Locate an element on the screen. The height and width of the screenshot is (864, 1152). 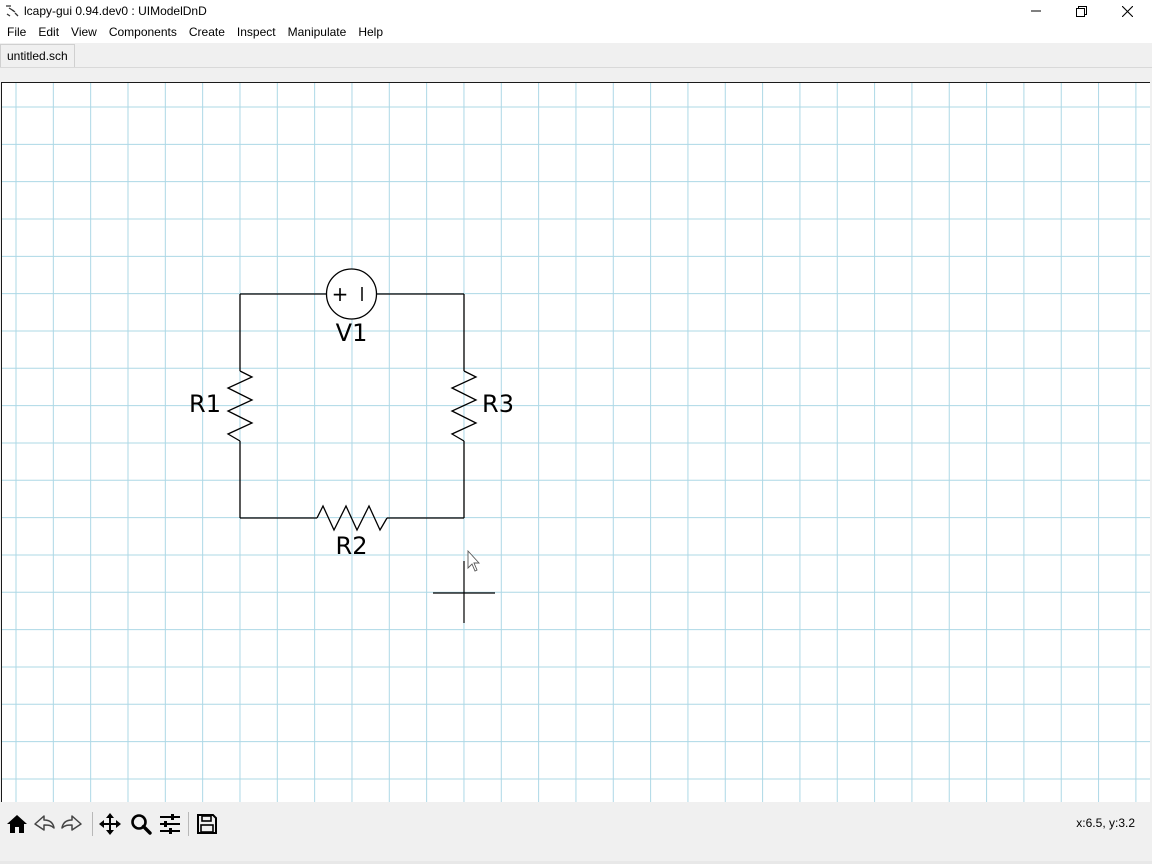
home-button is located at coordinates (17, 824).